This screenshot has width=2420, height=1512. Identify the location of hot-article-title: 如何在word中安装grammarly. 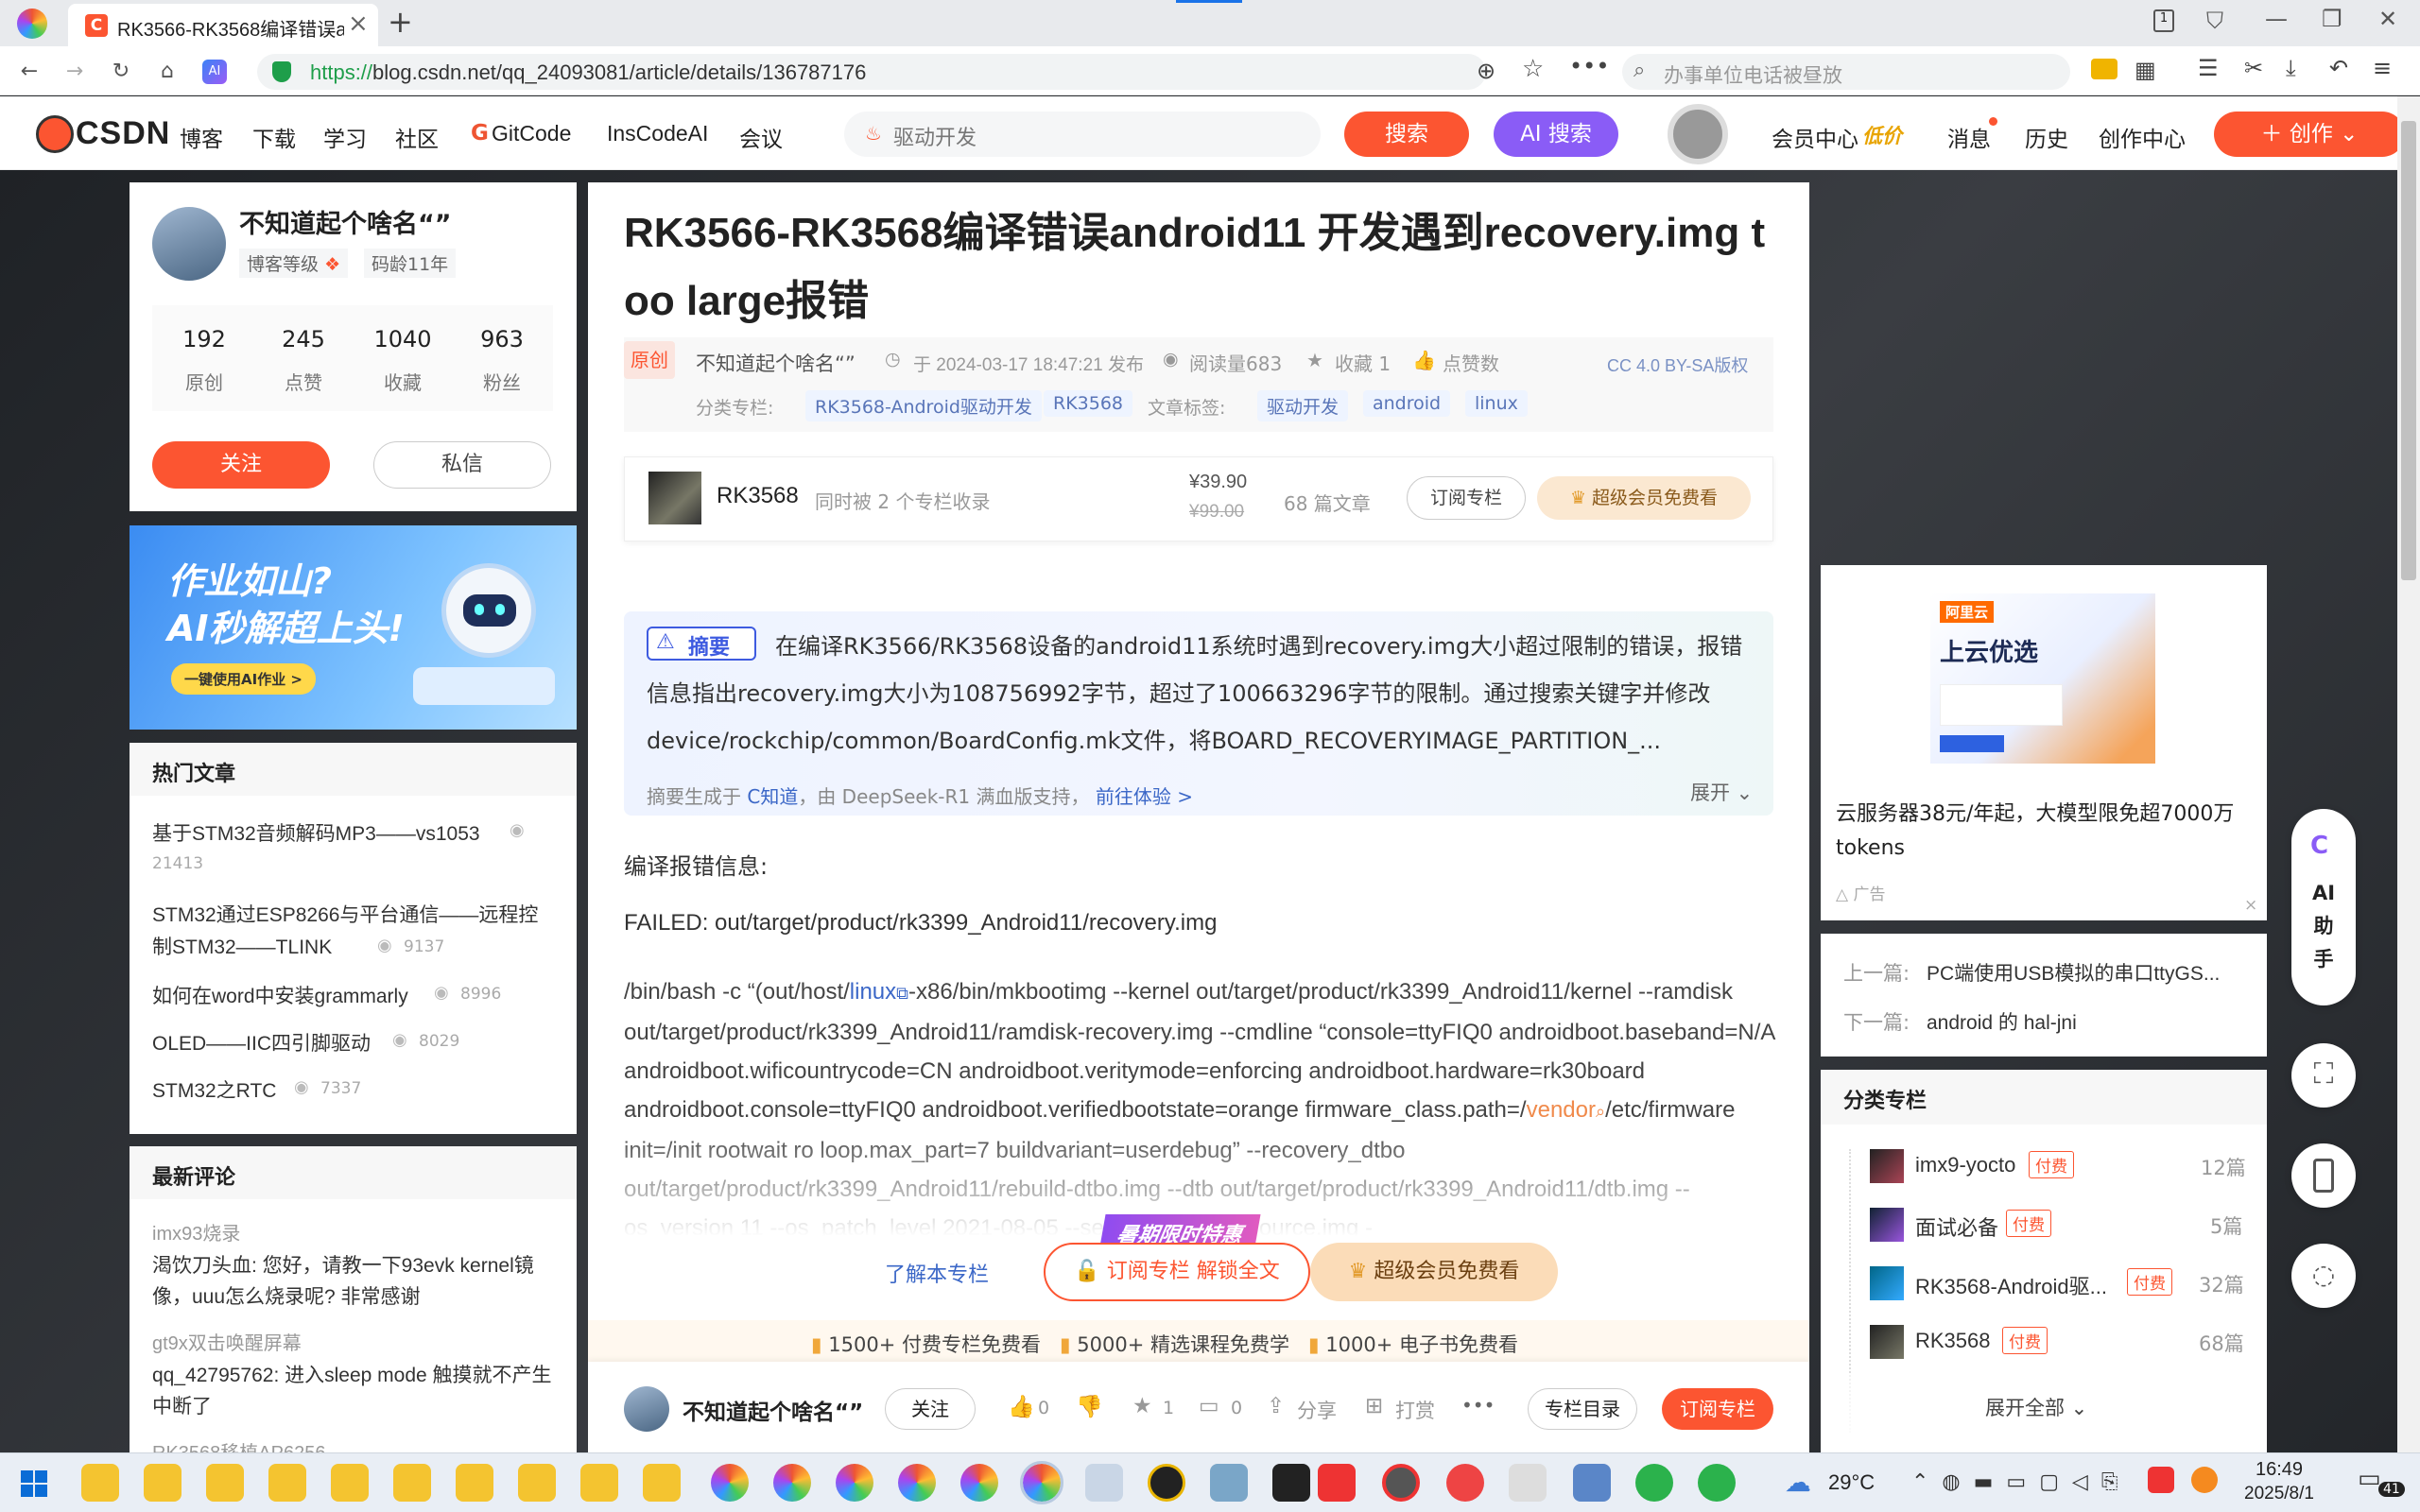
(280, 995).